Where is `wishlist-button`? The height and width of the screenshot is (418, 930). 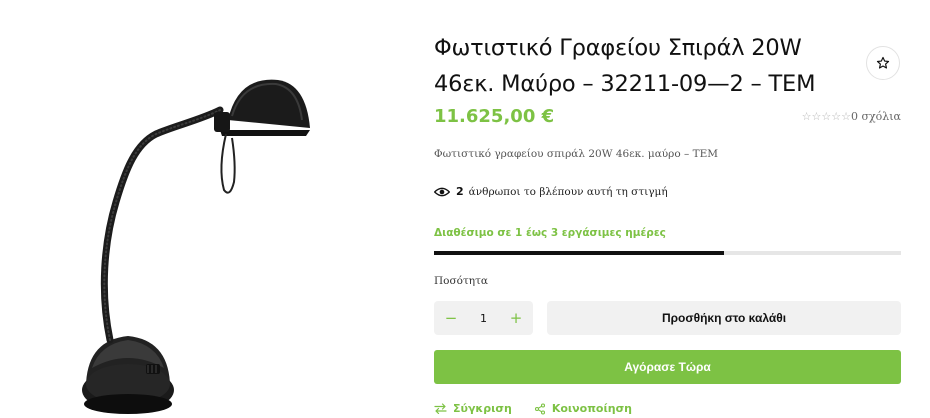 wishlist-button is located at coordinates (883, 63).